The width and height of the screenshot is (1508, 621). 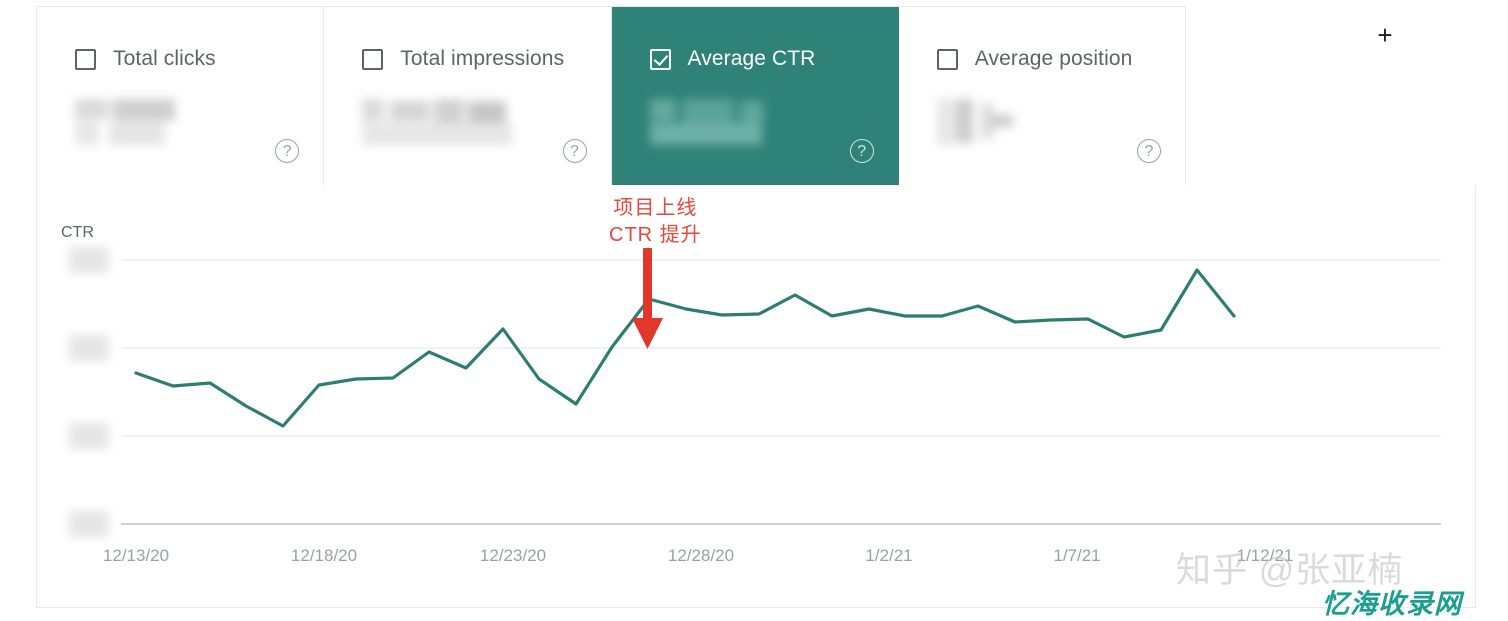 What do you see at coordinates (324, 555) in the screenshot?
I see `x-tick-label: 12/18/20` at bounding box center [324, 555].